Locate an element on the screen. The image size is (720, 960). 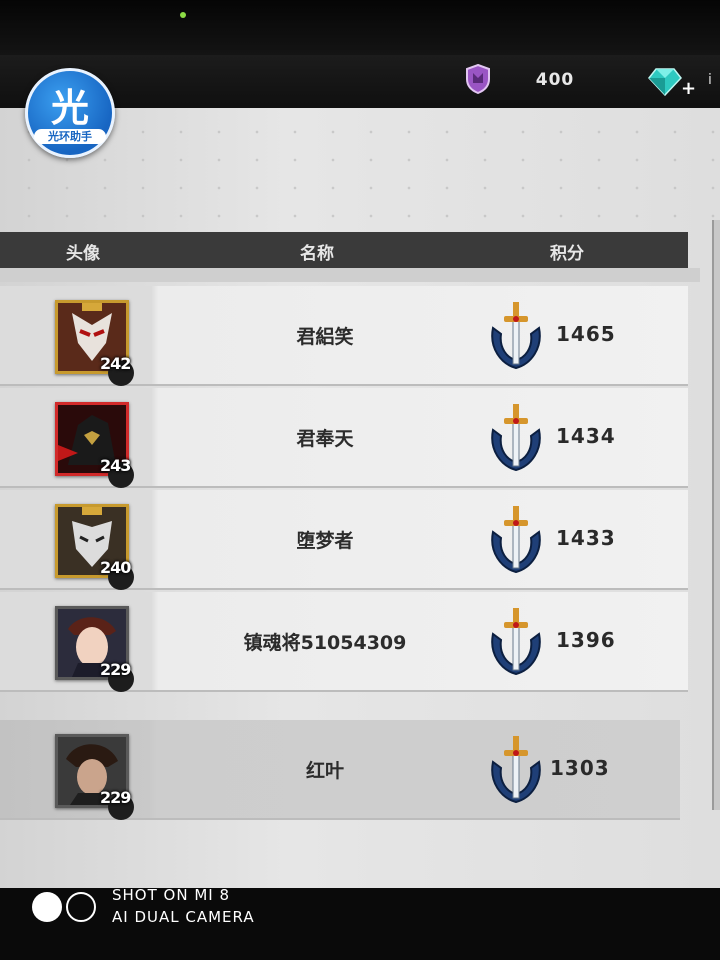
device-bezel-bottom is located at coordinates (360, 924).